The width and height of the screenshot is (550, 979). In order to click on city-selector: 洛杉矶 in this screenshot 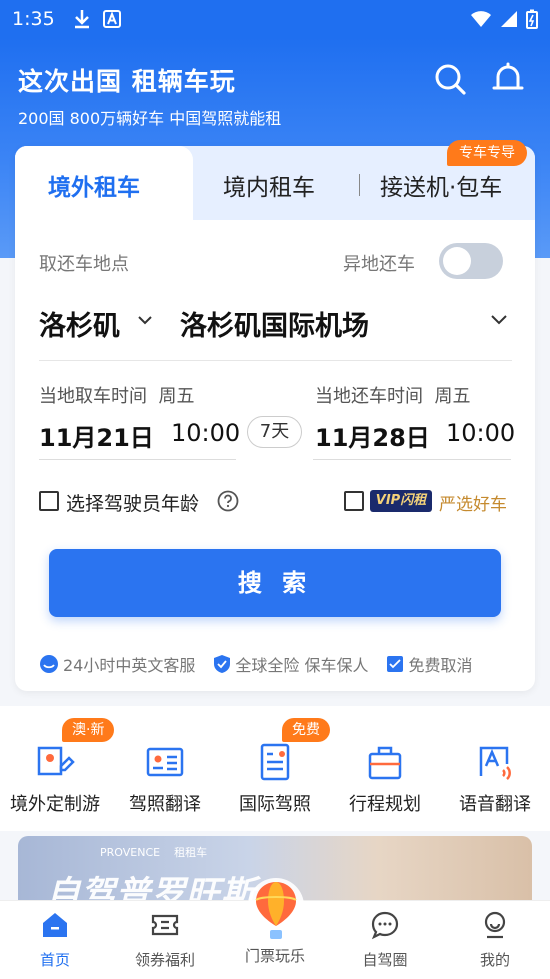, I will do `click(79, 323)`.